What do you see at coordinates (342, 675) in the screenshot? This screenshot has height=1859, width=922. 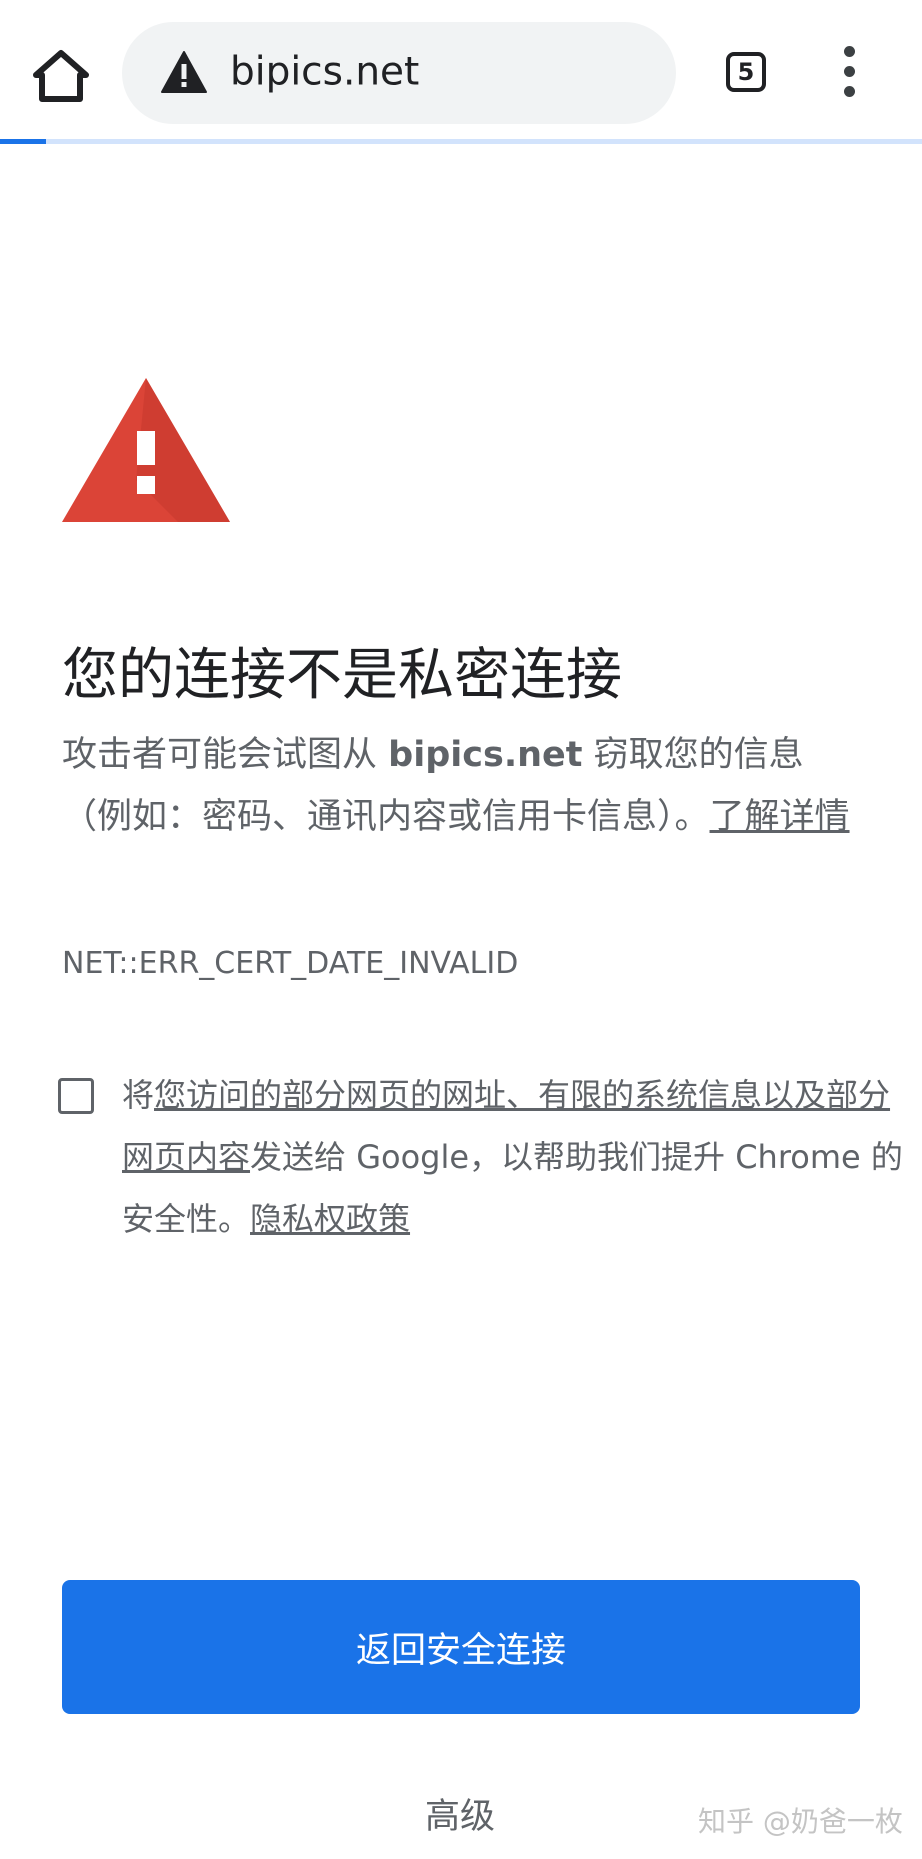 I see `page-title: 您的连接不是私密连接` at bounding box center [342, 675].